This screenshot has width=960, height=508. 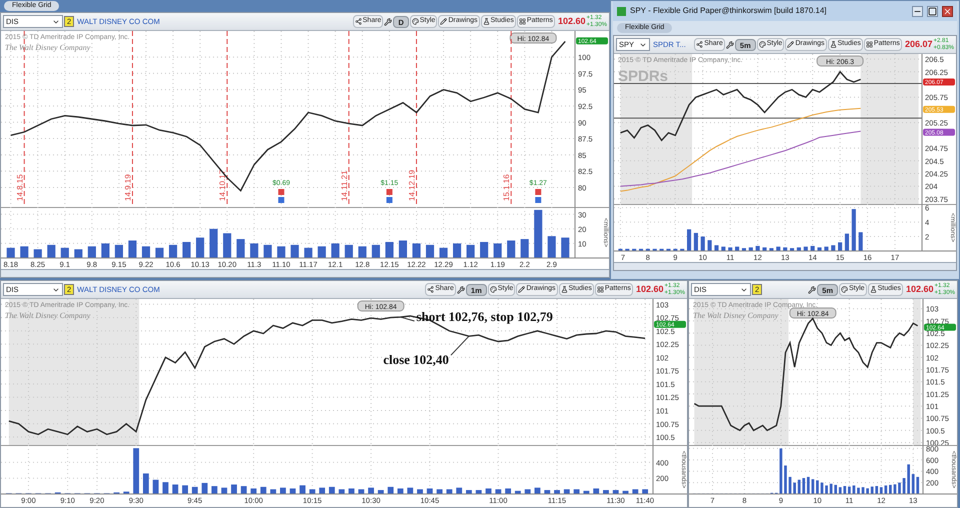 What do you see at coordinates (484, 316) in the screenshot?
I see `trade-note: short 102,76, stop 102,79` at bounding box center [484, 316].